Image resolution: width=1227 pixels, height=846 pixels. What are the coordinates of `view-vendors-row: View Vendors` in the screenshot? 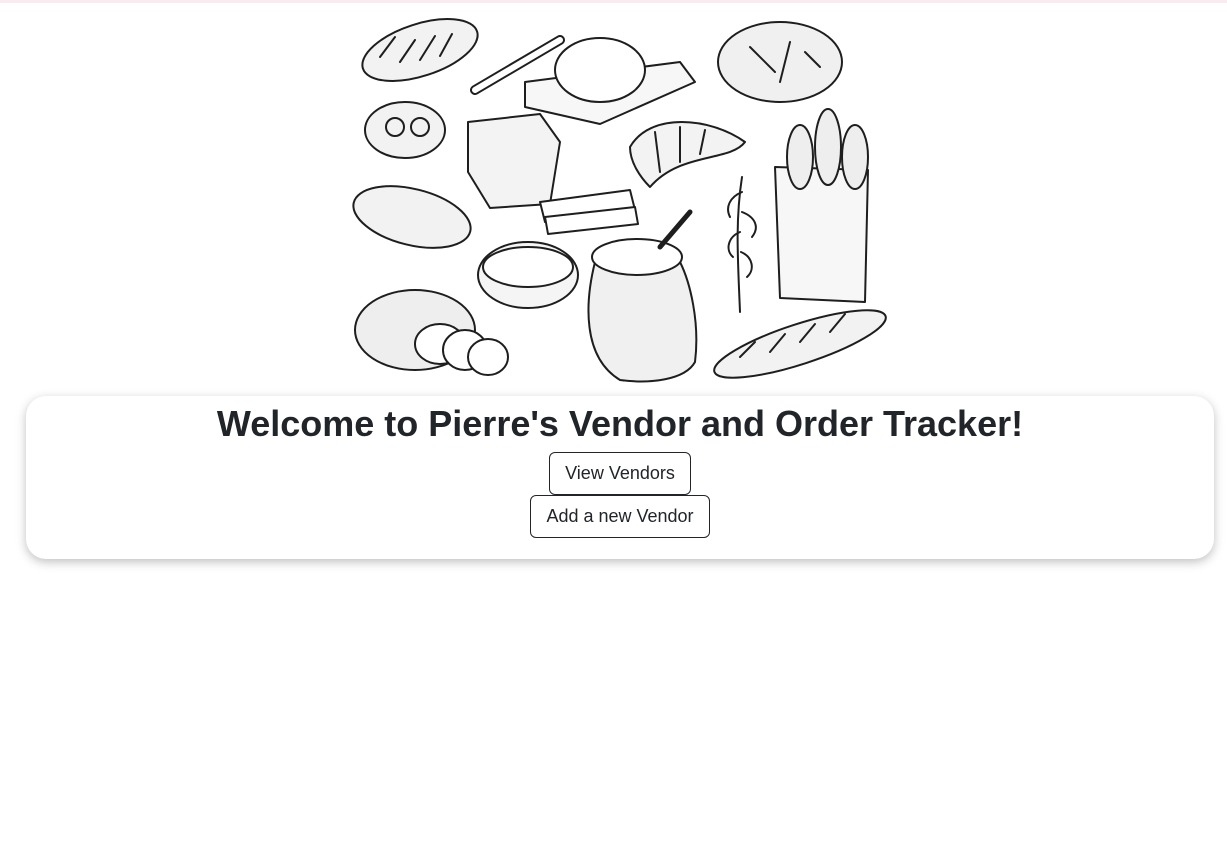 It's located at (620, 473).